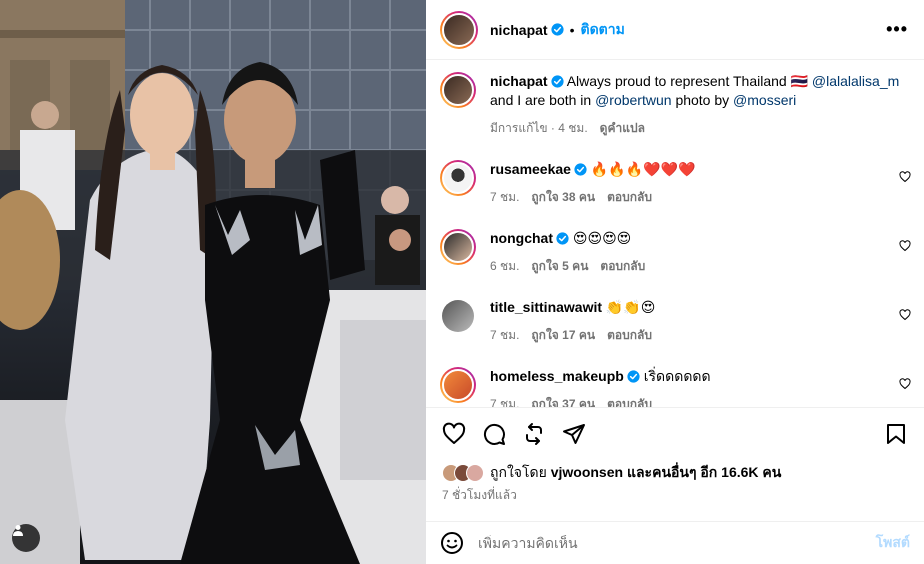 The height and width of the screenshot is (564, 924). What do you see at coordinates (602, 30) in the screenshot?
I see `follow-button: ติดตาม` at bounding box center [602, 30].